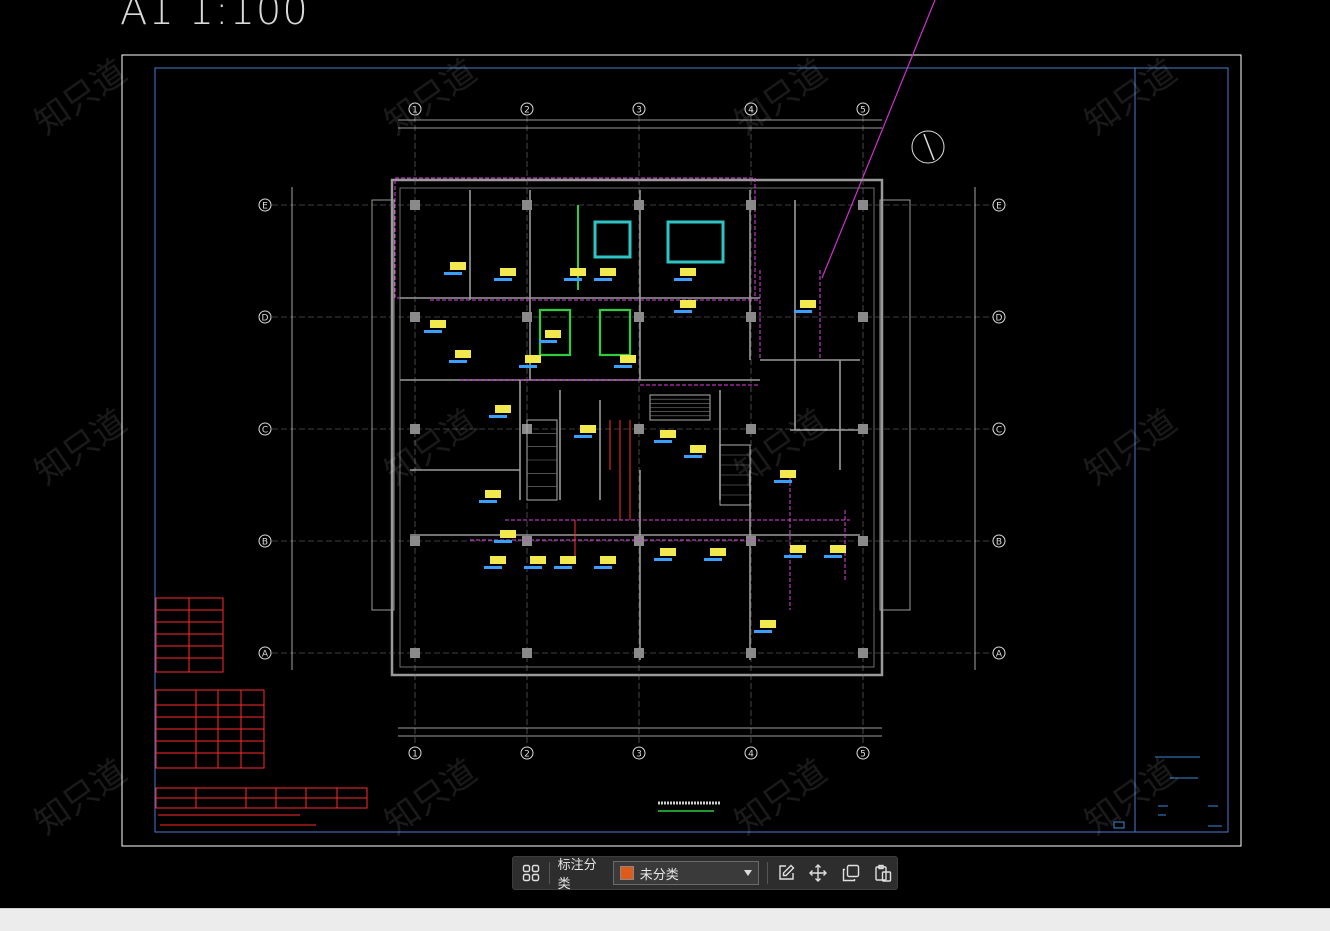 The height and width of the screenshot is (931, 1330). What do you see at coordinates (531, 873) in the screenshot?
I see `grid-icon` at bounding box center [531, 873].